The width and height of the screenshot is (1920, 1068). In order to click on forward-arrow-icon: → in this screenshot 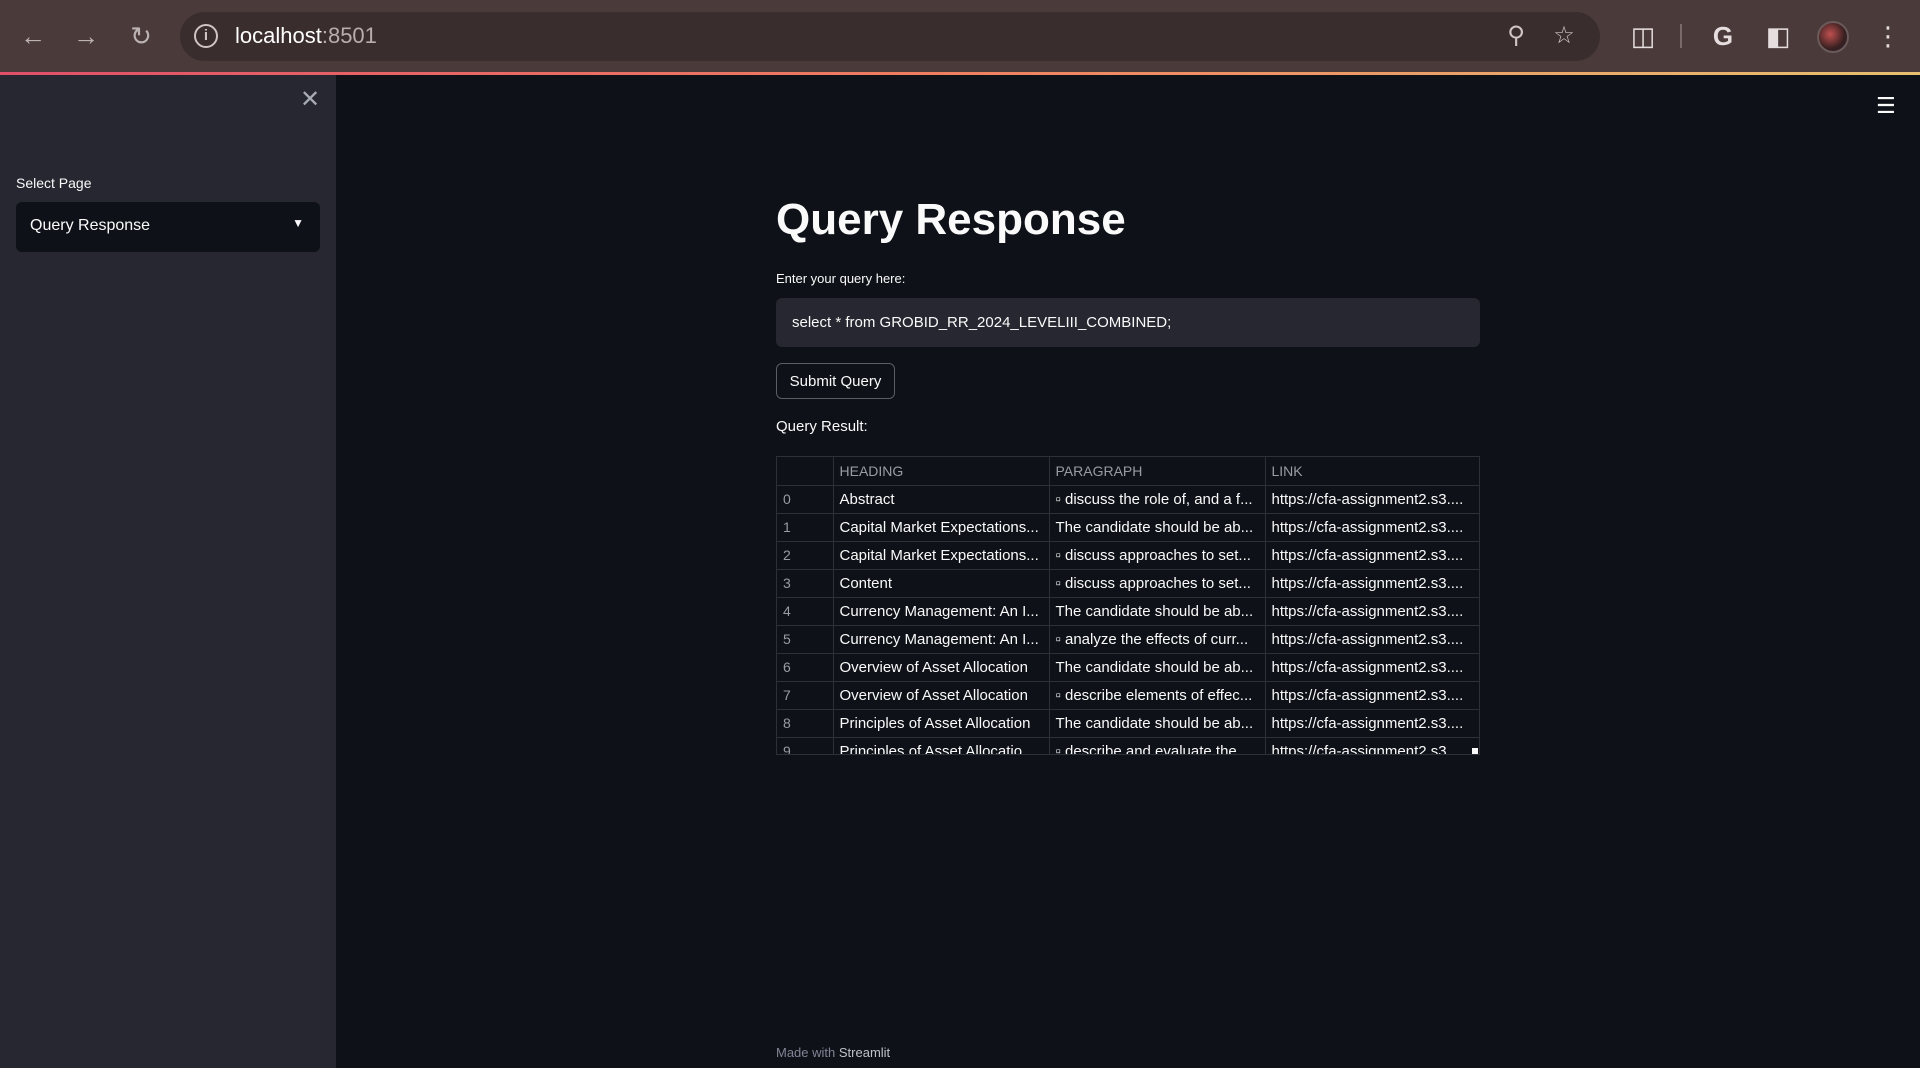, I will do `click(86, 36)`.